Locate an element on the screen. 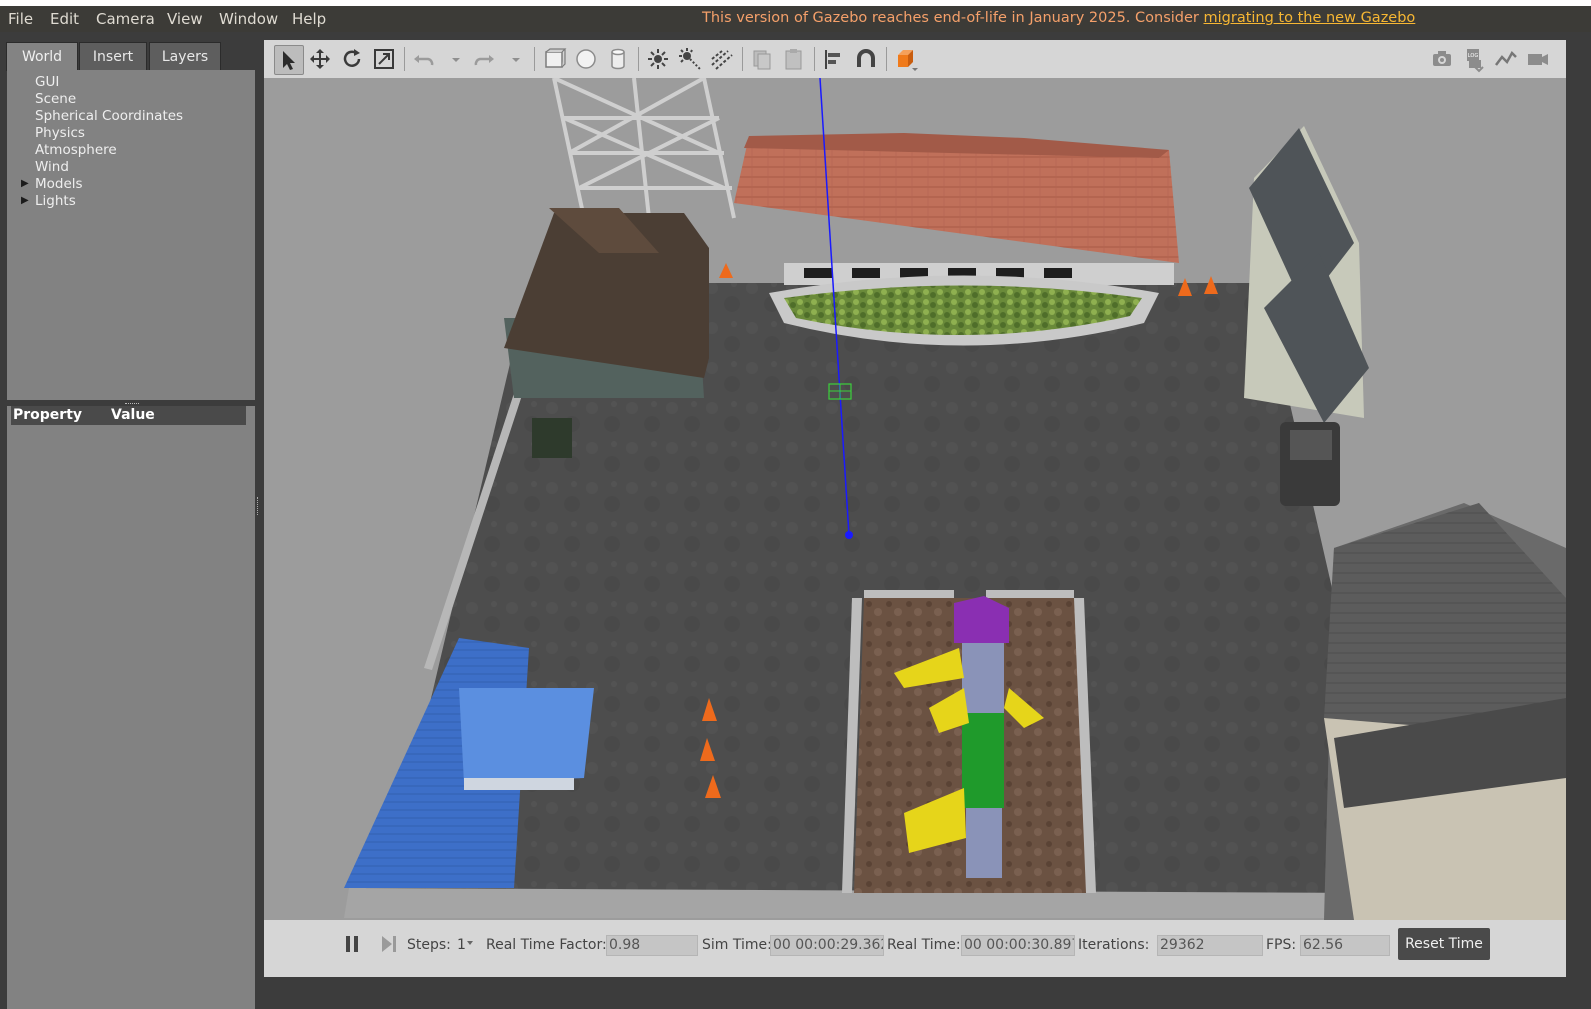 Image resolution: width=1591 pixels, height=1009 pixels. menu-view: View is located at coordinates (185, 19).